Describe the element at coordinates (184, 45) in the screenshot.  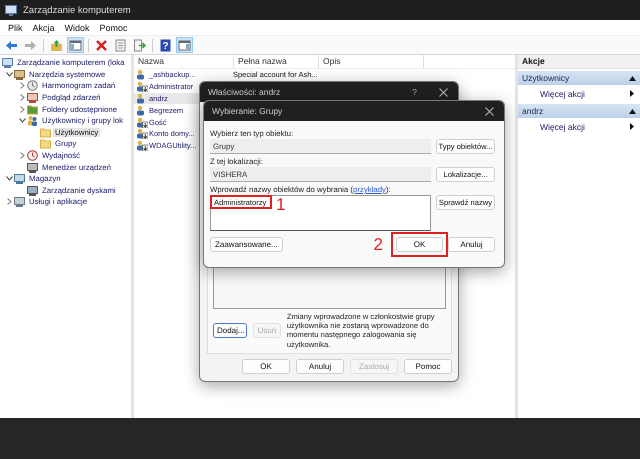
I see `action-pane-icon` at that location.